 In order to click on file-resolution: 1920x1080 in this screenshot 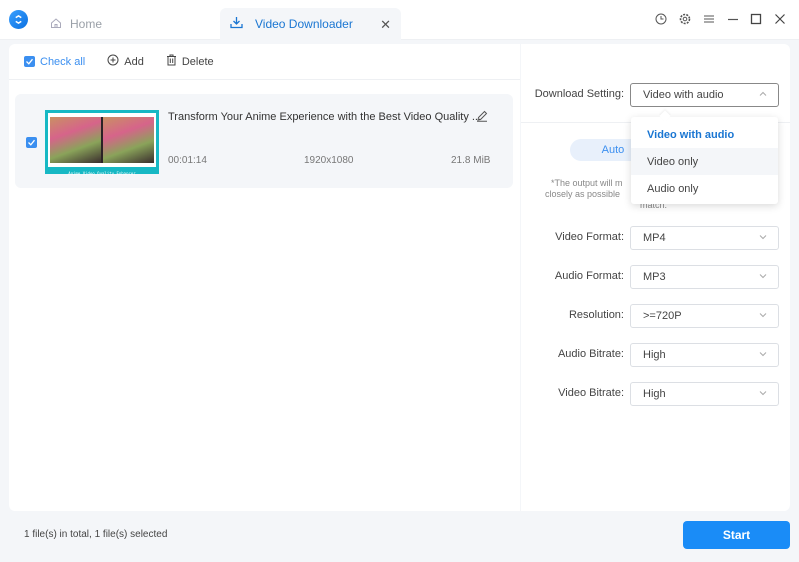, I will do `click(329, 160)`.